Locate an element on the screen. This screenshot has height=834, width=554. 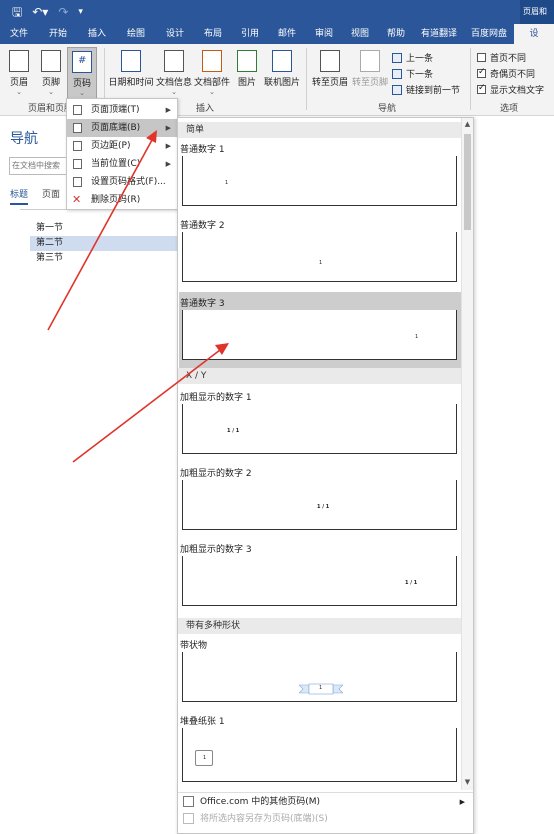
title-bar: 🖫 ↶▾ ↷ ▾ 页眉和 is located at coordinates (277, 12).